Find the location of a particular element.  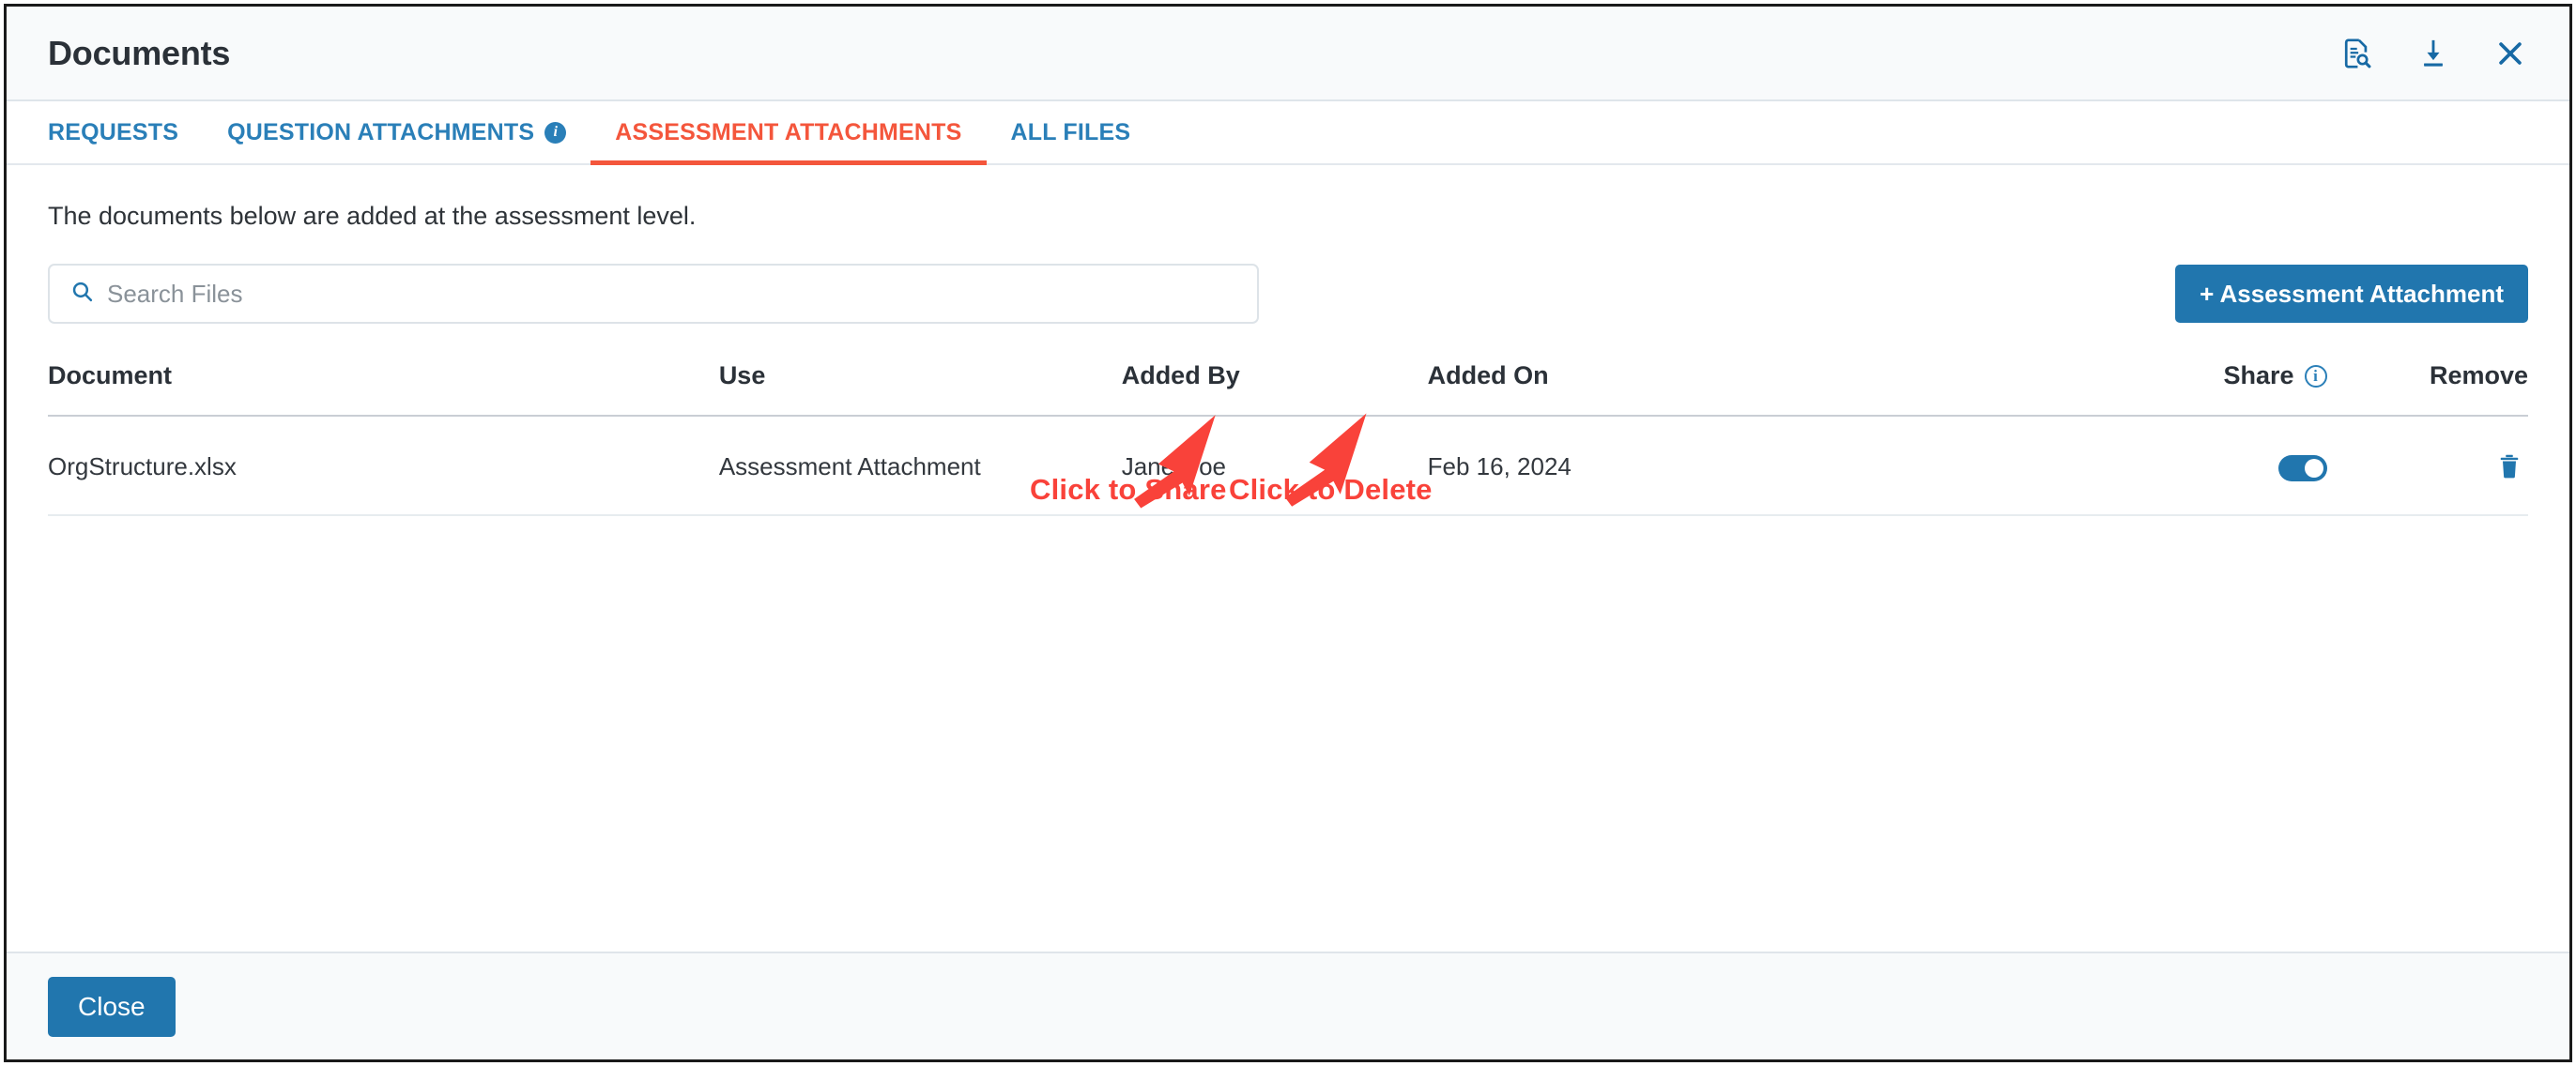

search-icon is located at coordinates (82, 294).